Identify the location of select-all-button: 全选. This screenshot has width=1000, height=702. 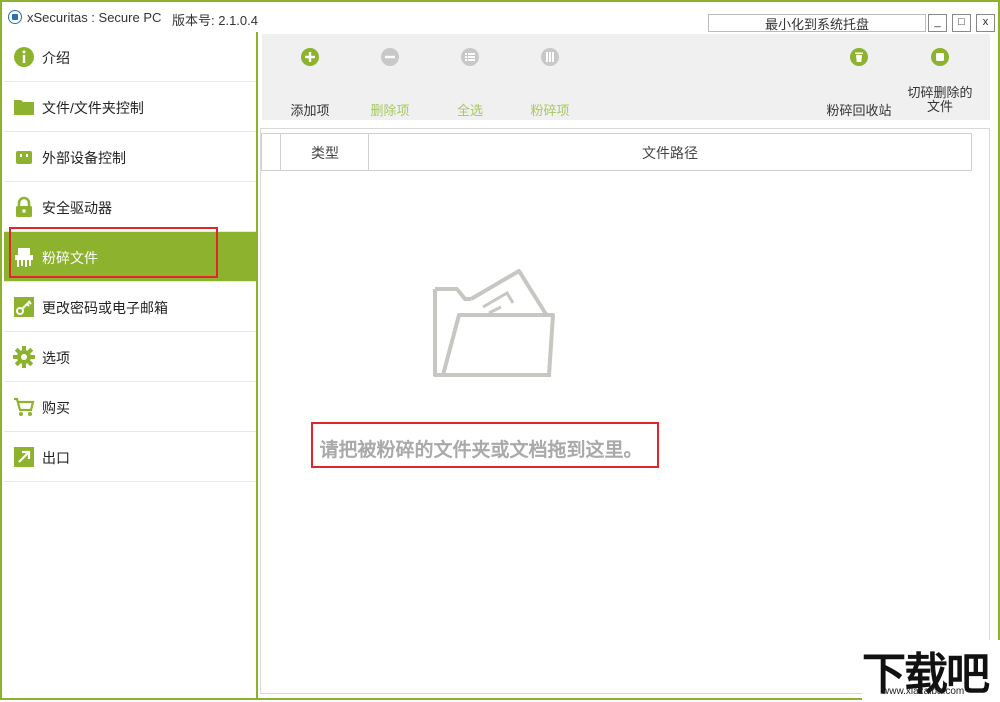
(470, 77).